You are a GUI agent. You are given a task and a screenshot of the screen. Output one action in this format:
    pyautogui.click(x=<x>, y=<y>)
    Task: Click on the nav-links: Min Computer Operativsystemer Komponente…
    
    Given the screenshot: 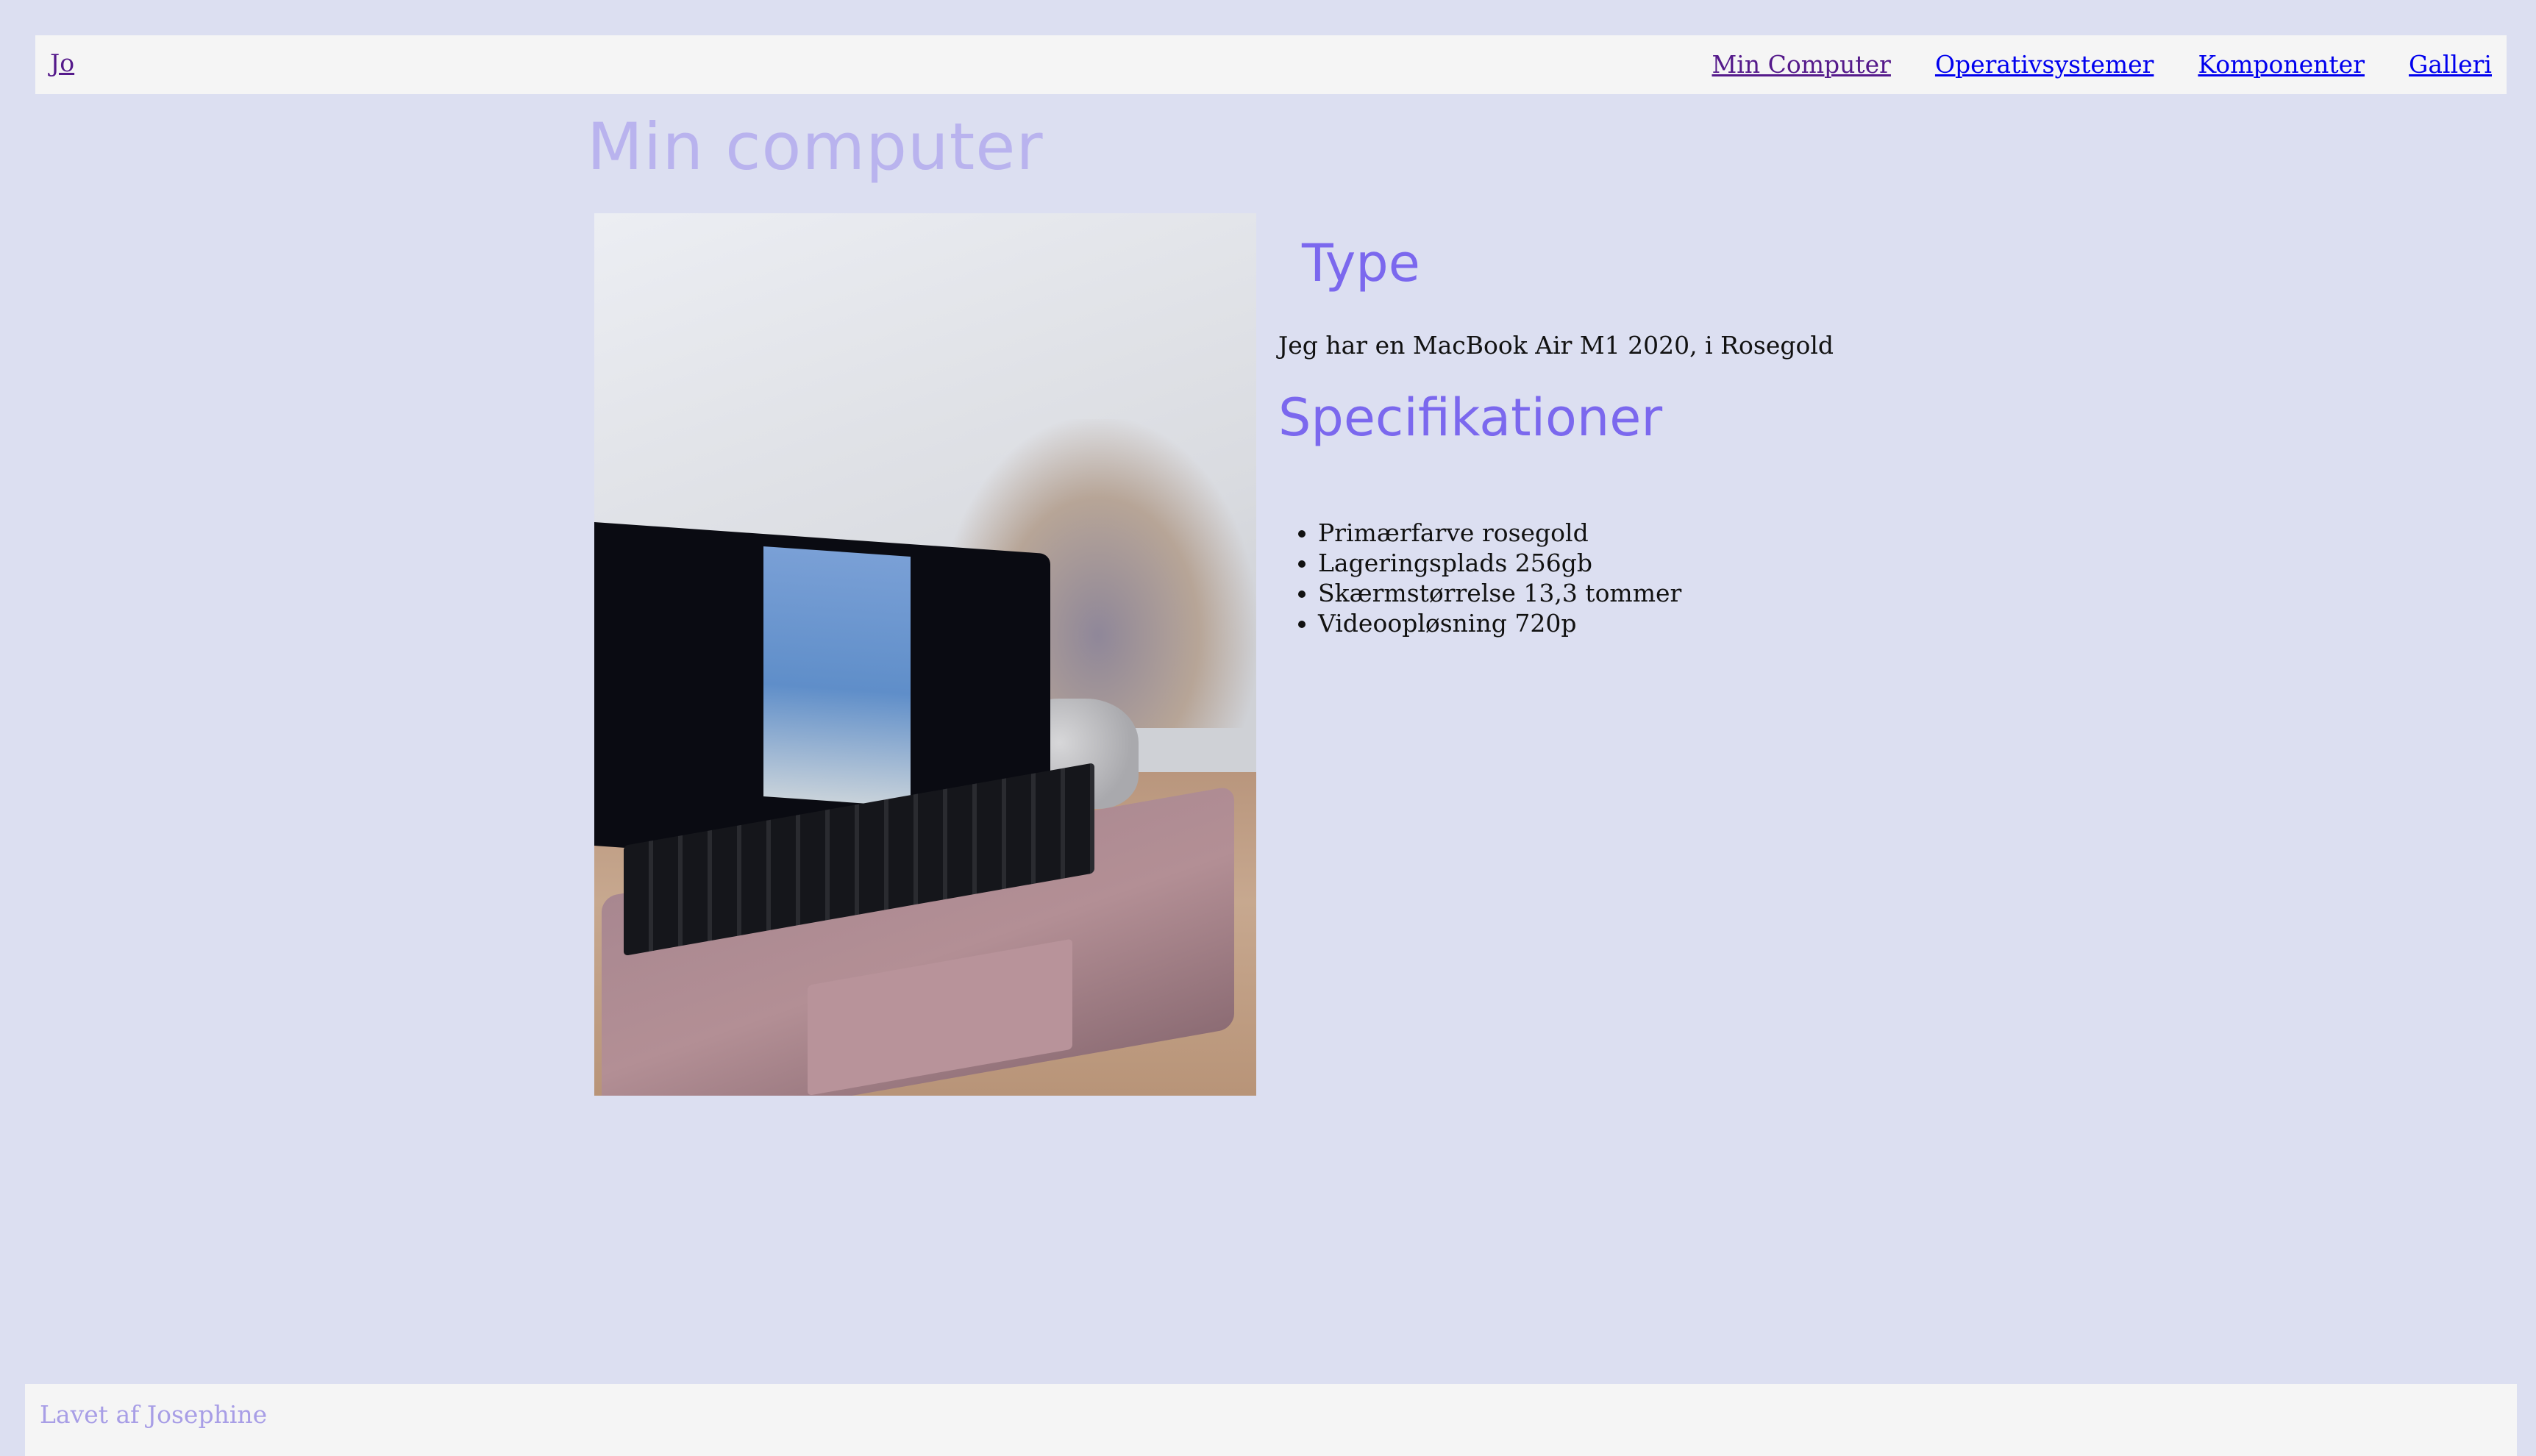 What is the action you would take?
    pyautogui.click(x=2102, y=64)
    